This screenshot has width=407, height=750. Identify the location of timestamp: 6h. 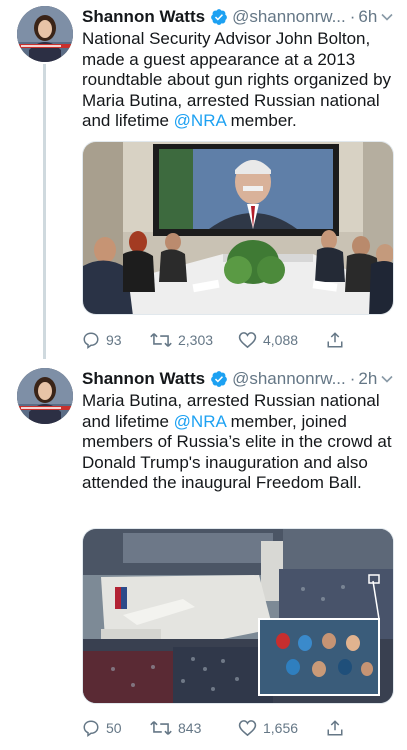
(367, 17).